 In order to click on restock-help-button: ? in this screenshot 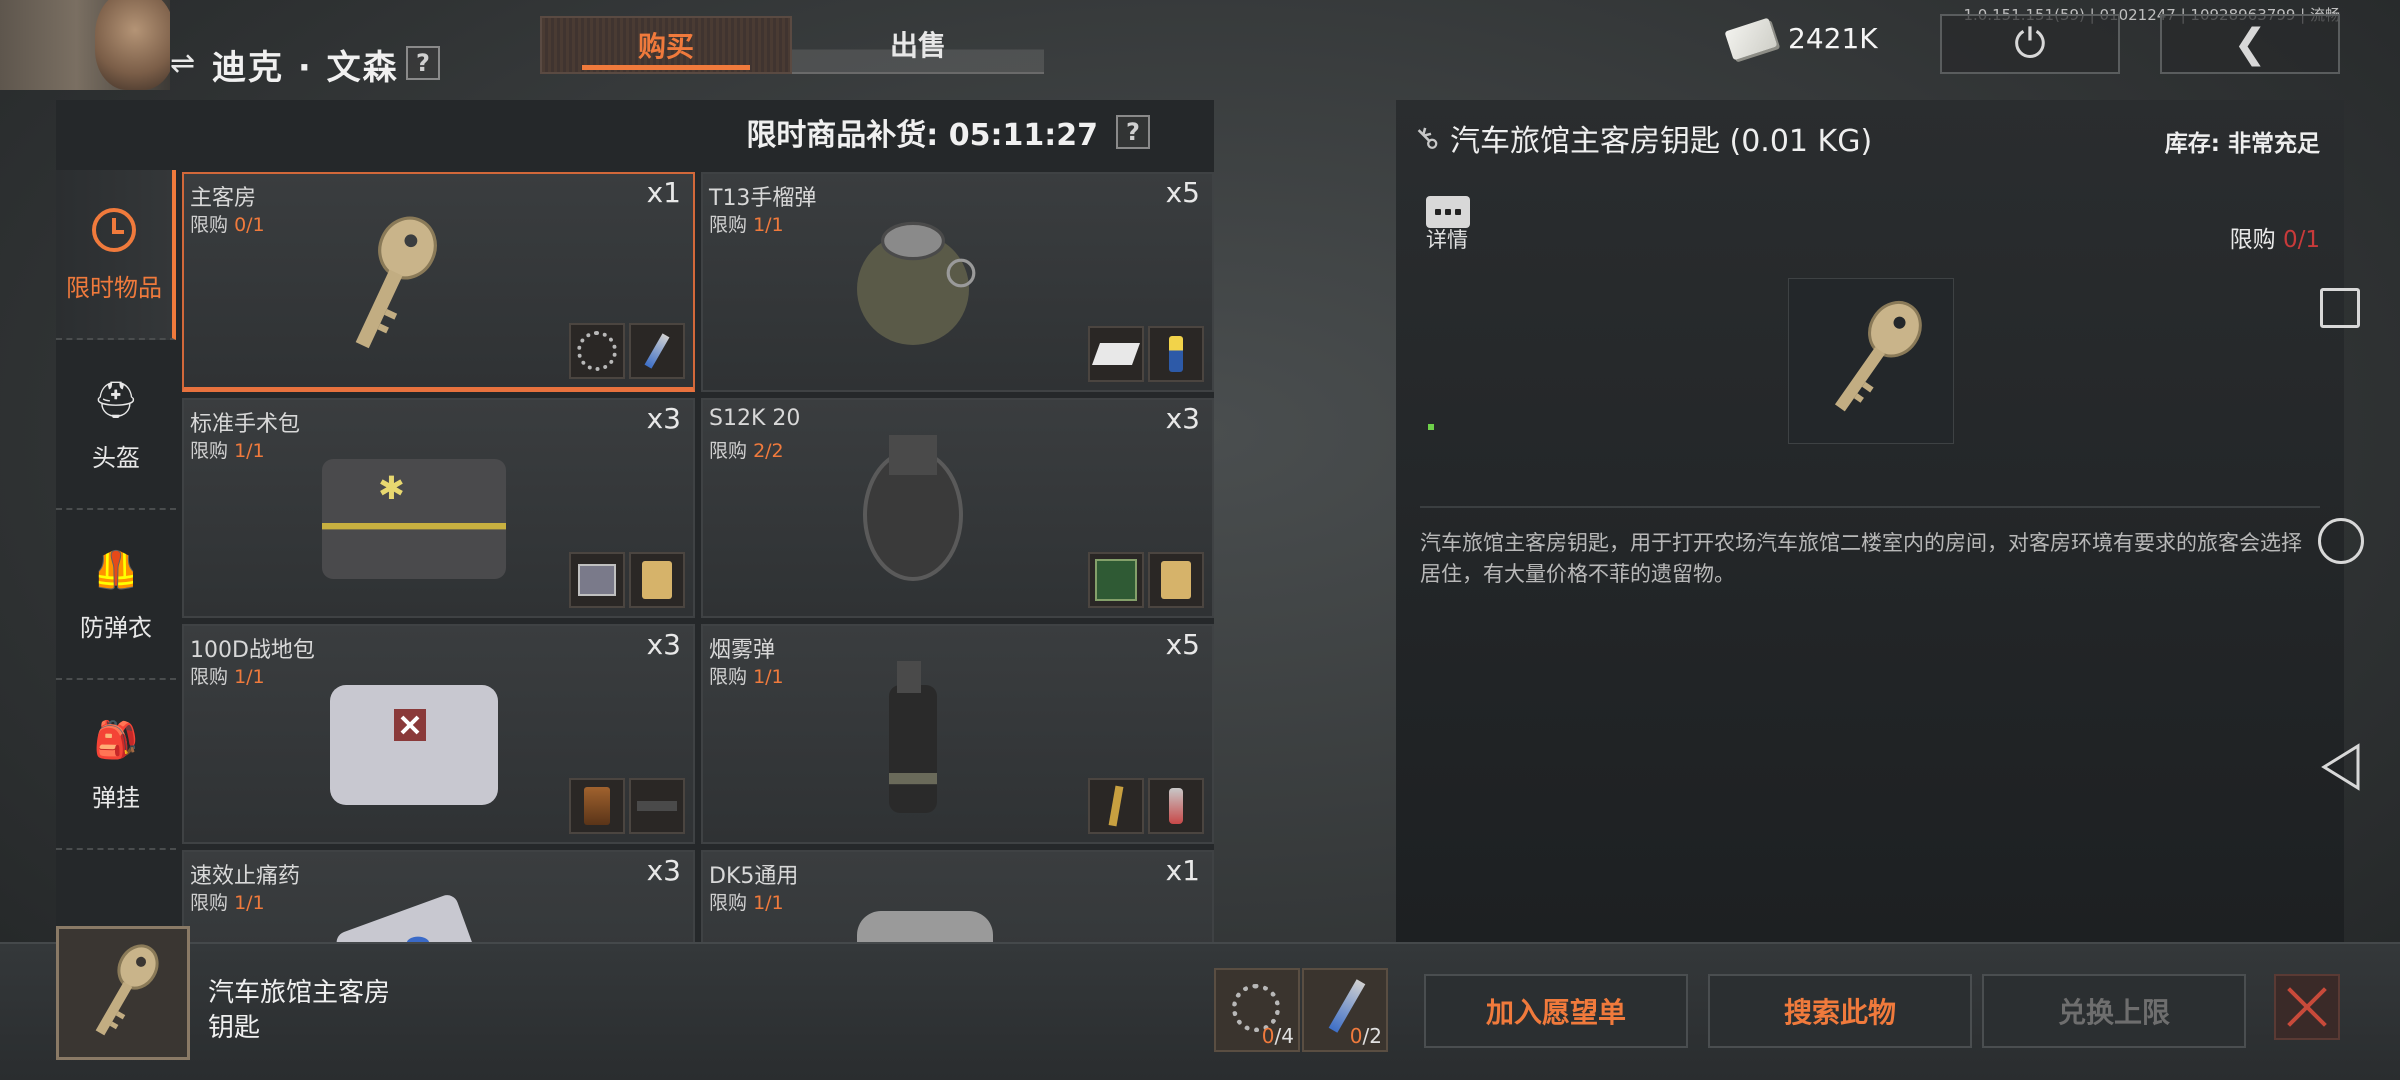, I will do `click(1133, 132)`.